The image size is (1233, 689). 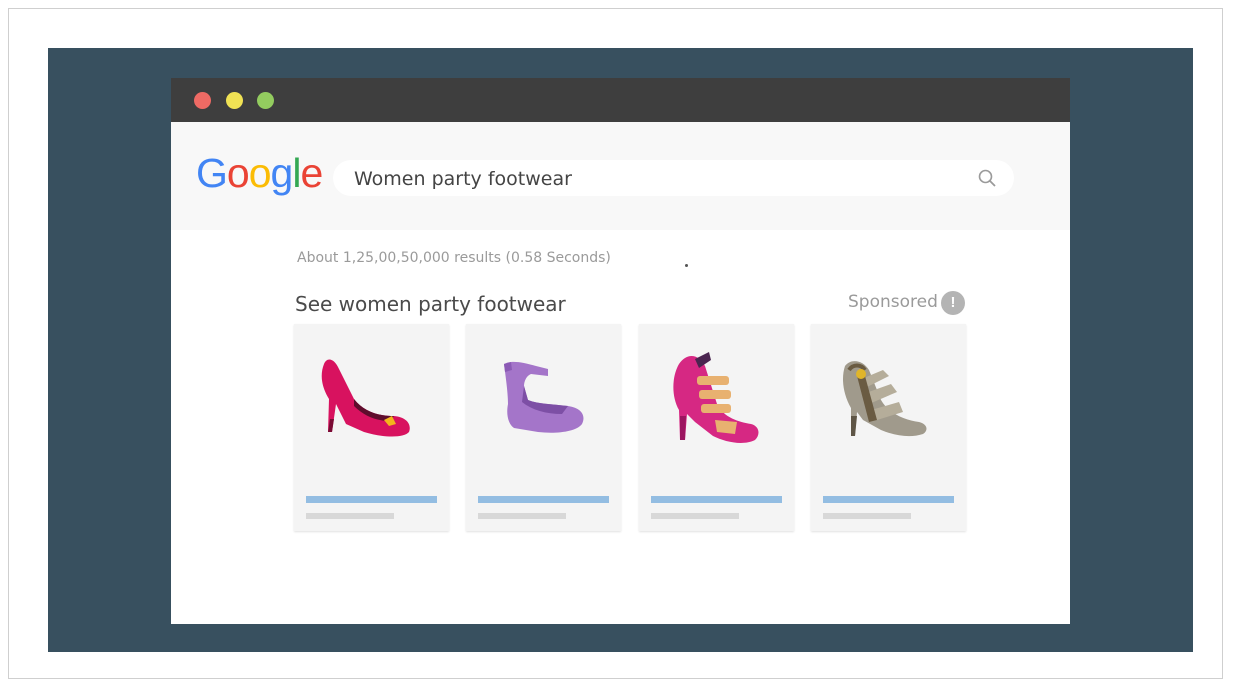 I want to click on red-pump-icon, so click(x=365, y=398).